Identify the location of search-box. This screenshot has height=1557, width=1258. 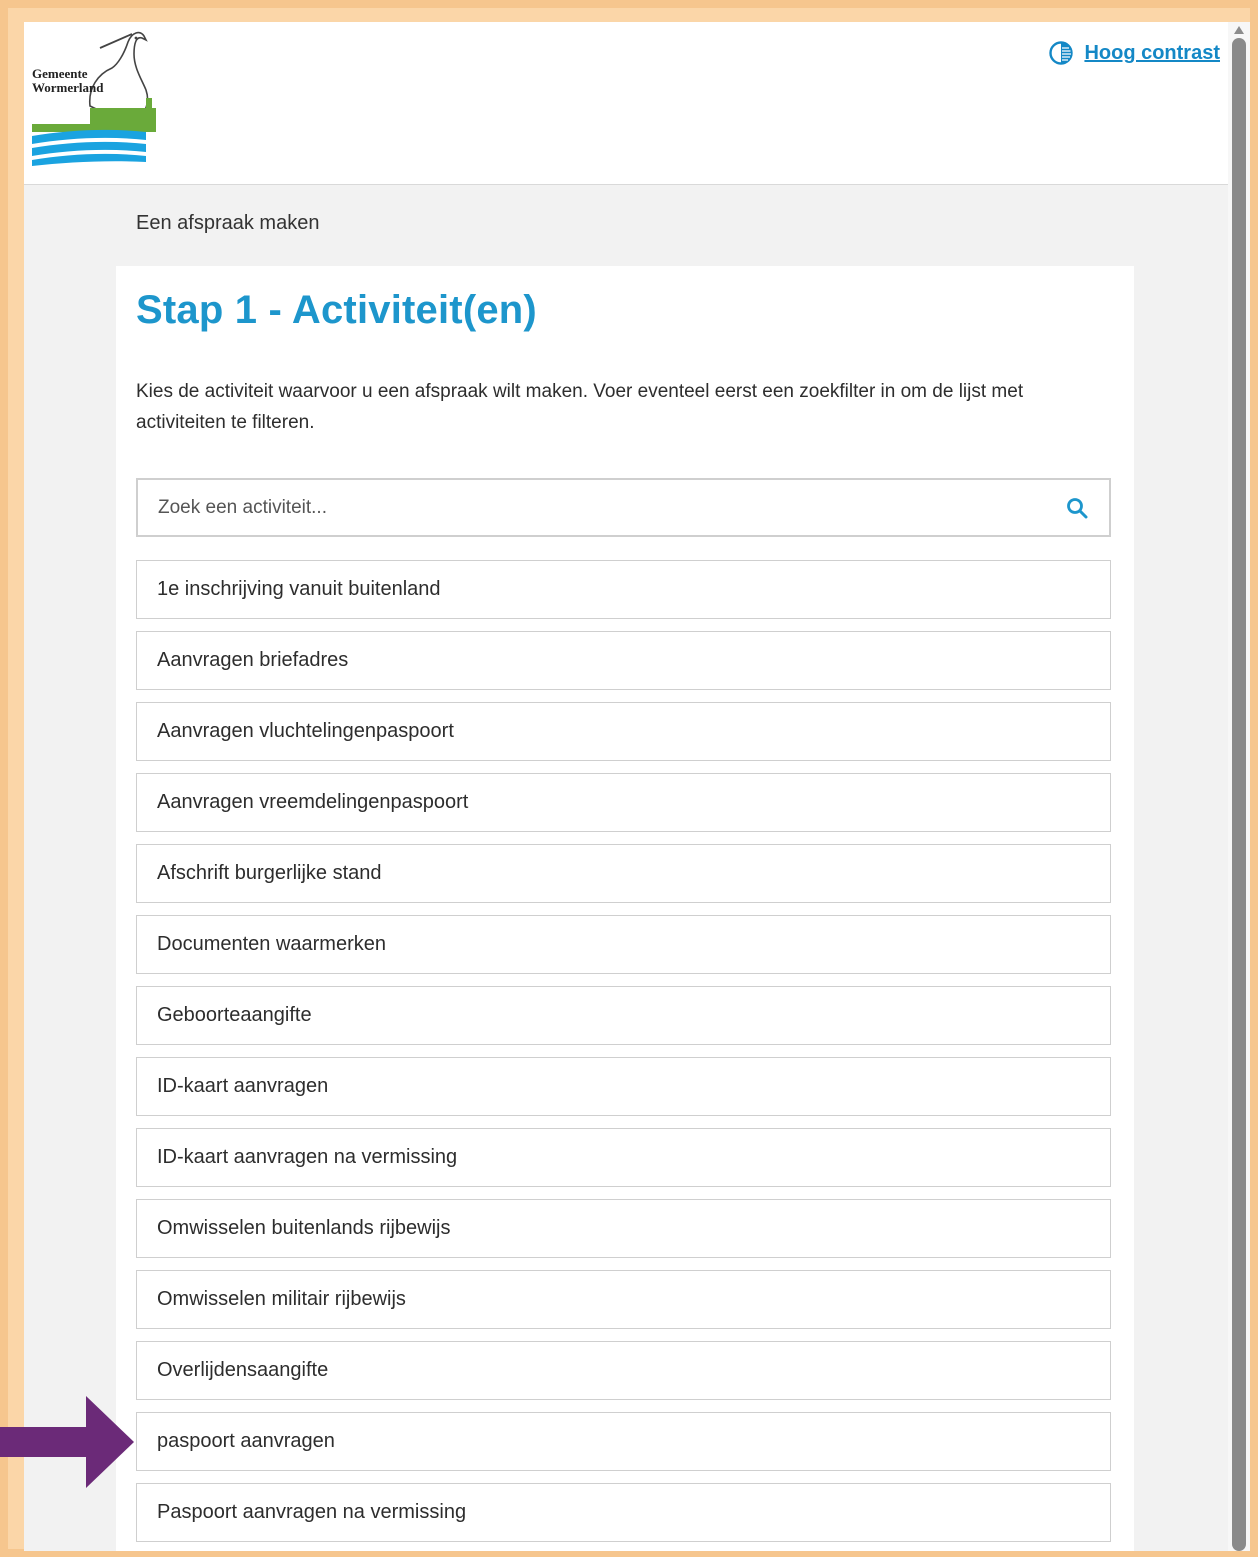
(623, 507).